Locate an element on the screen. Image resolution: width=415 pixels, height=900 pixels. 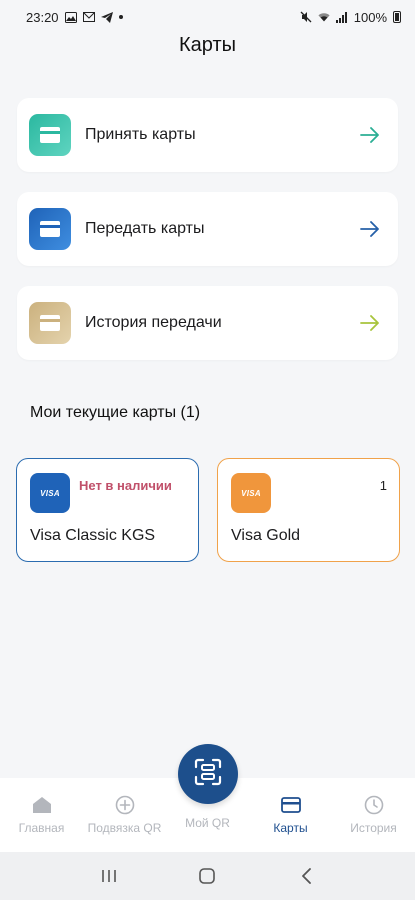
card-tile-visa-classic: VISA Нет в наличии Visa Classic KGS is located at coordinates (107, 510).